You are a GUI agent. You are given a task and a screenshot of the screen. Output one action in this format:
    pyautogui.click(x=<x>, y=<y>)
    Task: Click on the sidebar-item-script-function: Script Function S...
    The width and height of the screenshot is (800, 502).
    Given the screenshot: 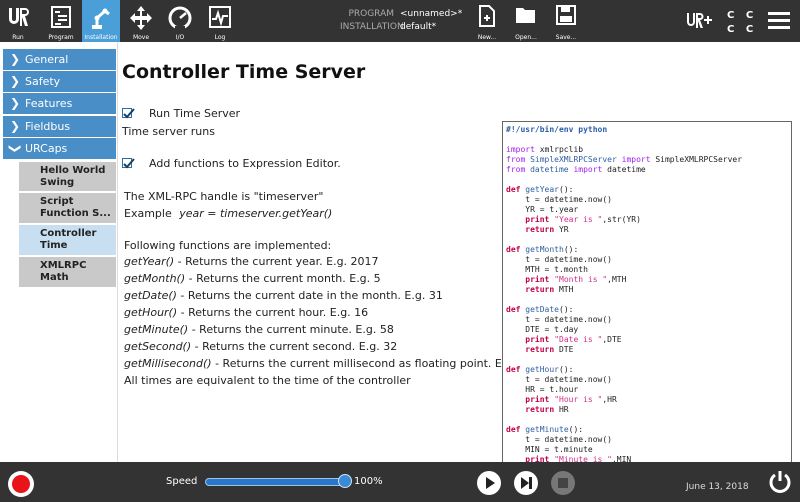 What is the action you would take?
    pyautogui.click(x=67, y=208)
    